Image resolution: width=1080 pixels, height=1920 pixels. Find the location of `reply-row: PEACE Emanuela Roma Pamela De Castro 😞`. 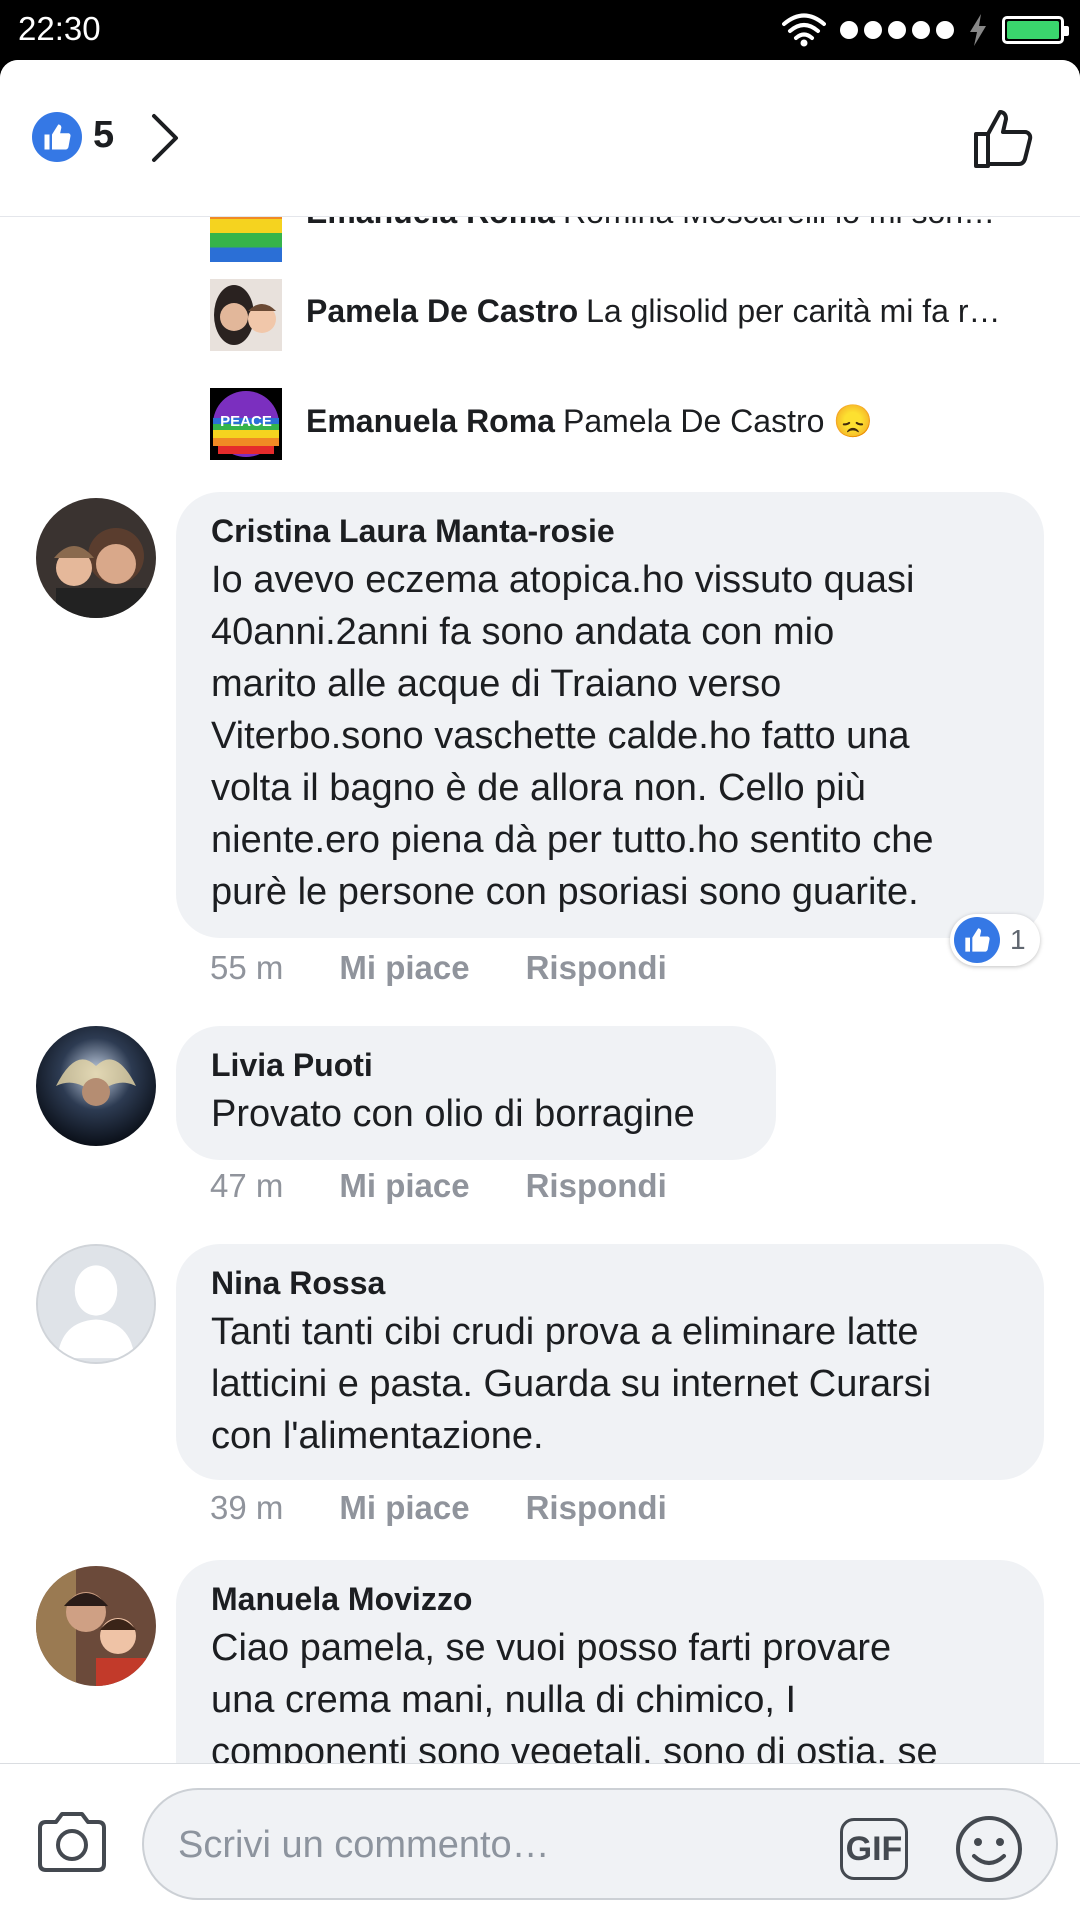

reply-row: PEACE Emanuela Roma Pamela De Castro 😞 is located at coordinates (635, 424).